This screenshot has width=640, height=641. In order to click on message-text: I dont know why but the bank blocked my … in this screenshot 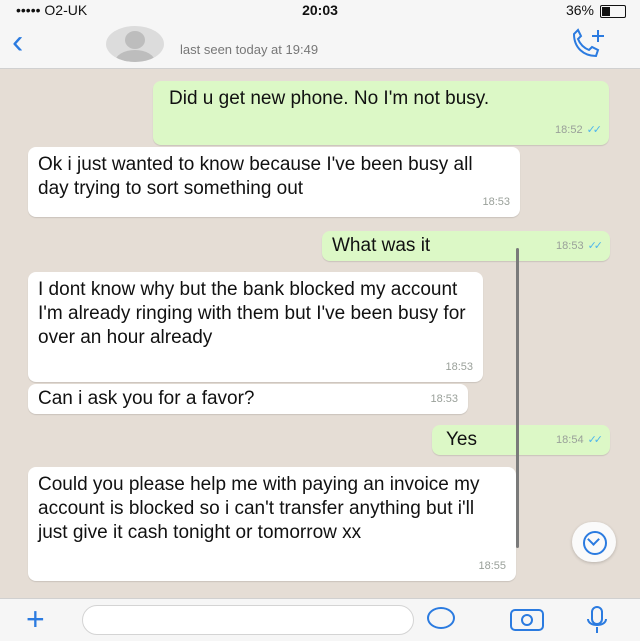, I will do `click(252, 313)`.